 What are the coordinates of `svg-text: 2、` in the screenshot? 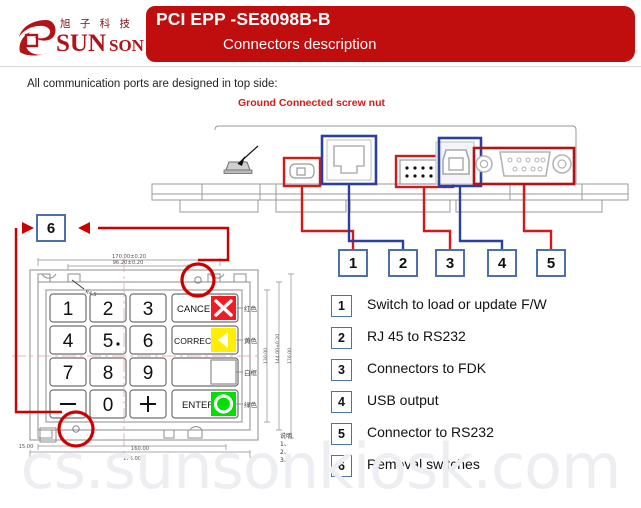 It's located at (285, 452).